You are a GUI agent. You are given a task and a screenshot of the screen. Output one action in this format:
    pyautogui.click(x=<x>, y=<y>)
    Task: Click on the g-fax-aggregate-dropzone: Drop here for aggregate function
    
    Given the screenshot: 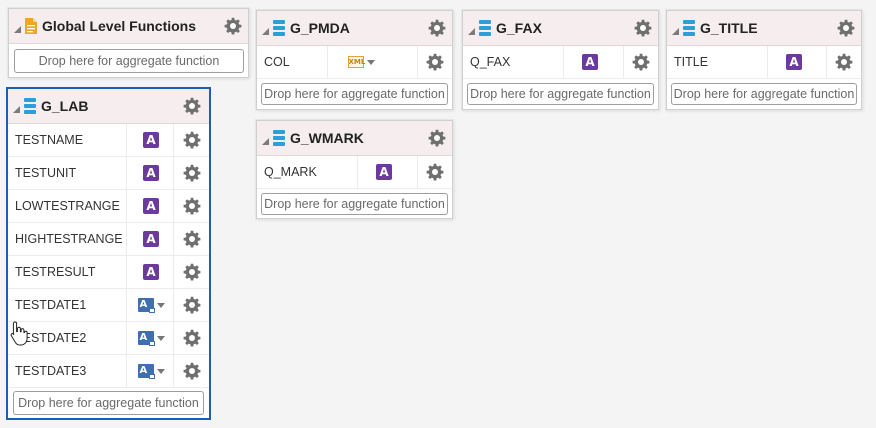 What is the action you would take?
    pyautogui.click(x=560, y=94)
    